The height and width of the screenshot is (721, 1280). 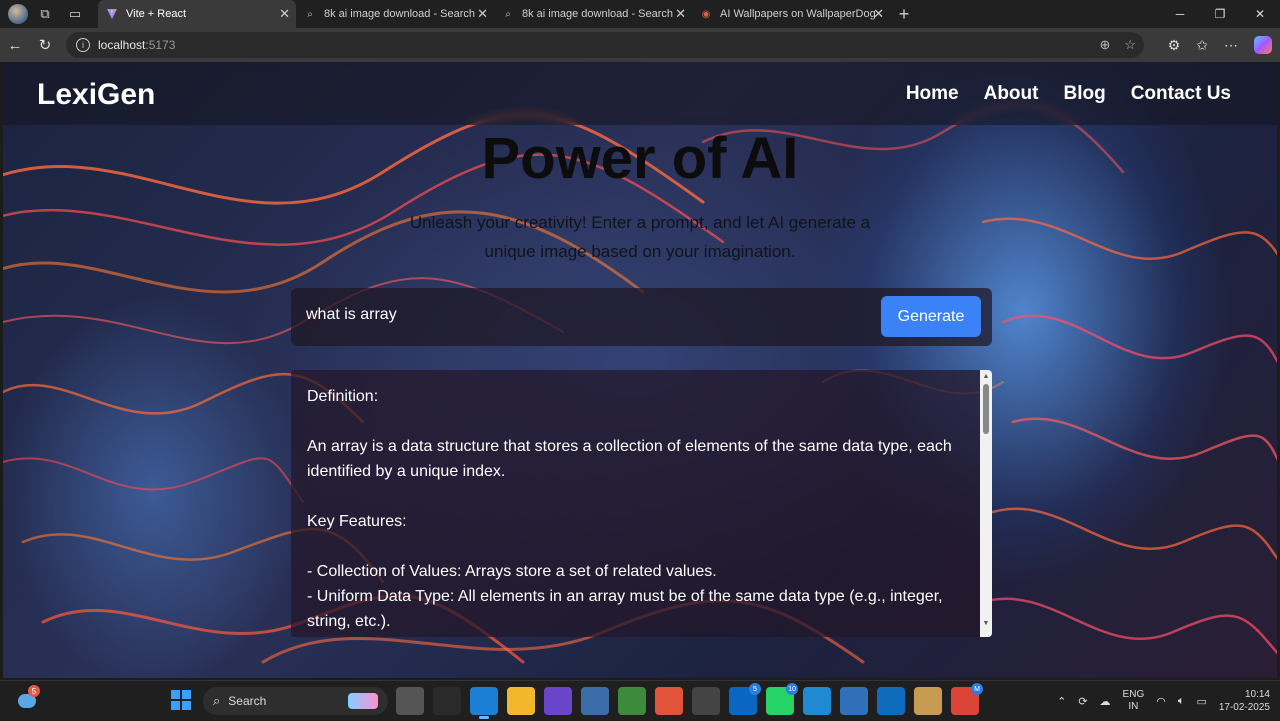 I want to click on tab-title: Vite + React, so click(x=156, y=14).